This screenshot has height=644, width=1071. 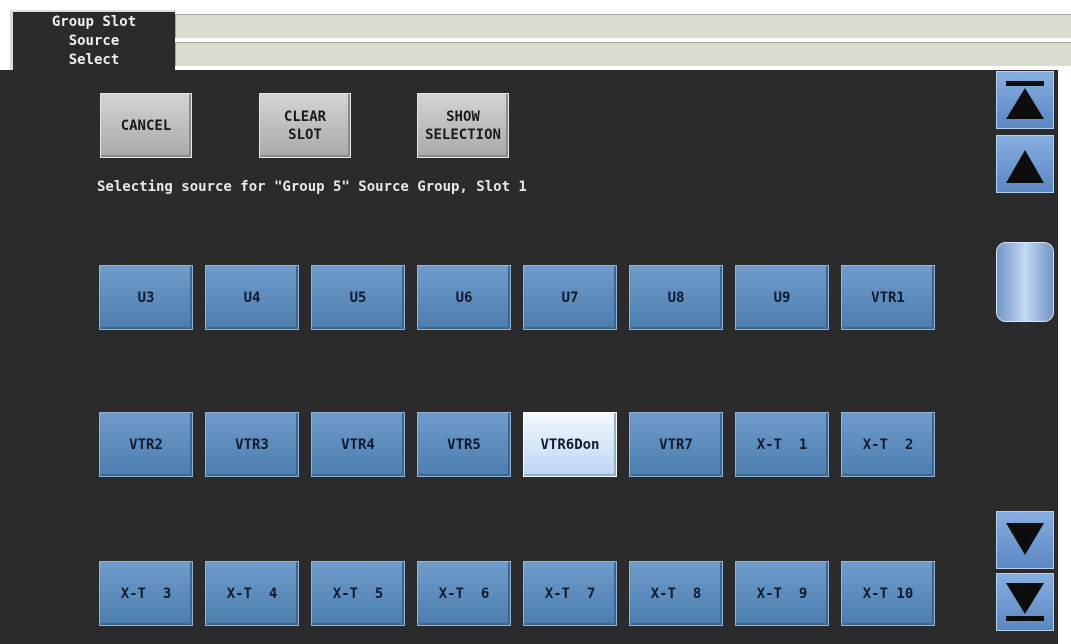 I want to click on scroll-down-button, so click(x=1025, y=540).